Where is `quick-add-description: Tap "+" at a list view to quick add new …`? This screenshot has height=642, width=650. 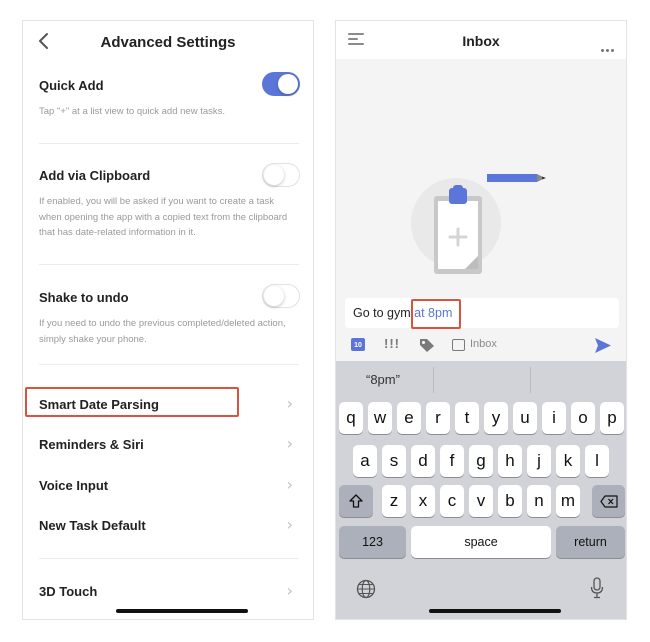
quick-add-description: Tap "+" at a list view to quick add new … is located at coordinates (132, 111).